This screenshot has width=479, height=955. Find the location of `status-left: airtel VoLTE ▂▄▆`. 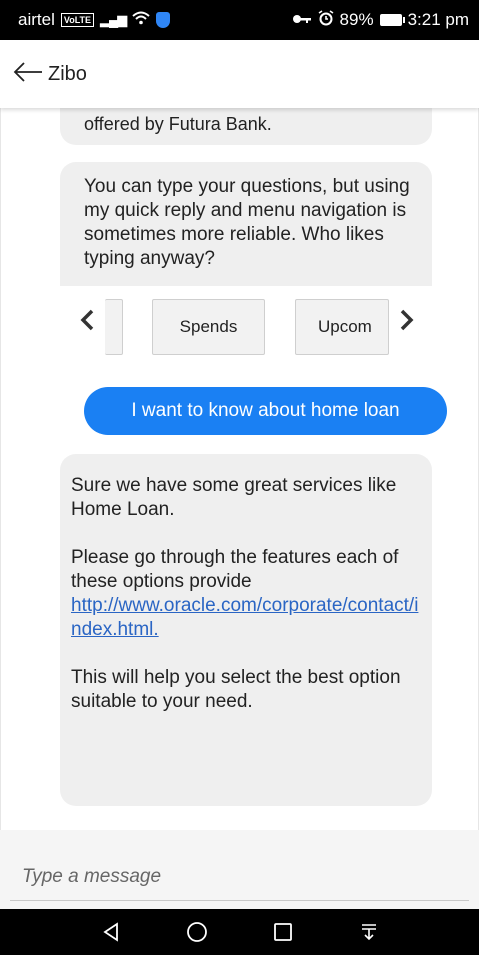

status-left: airtel VoLTE ▂▄▆ is located at coordinates (94, 20).